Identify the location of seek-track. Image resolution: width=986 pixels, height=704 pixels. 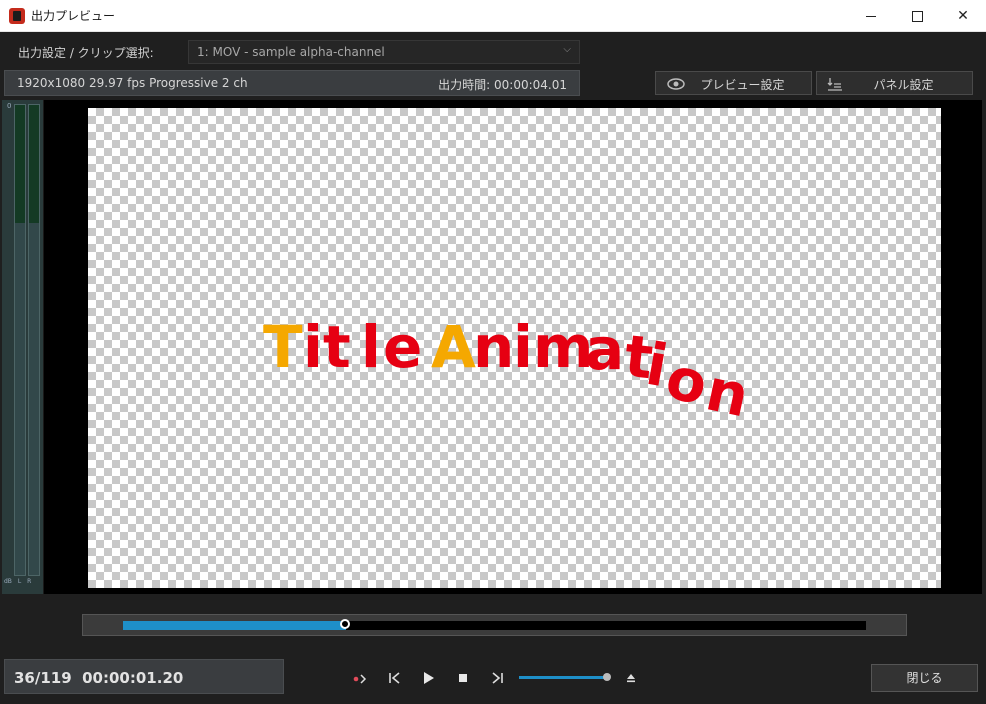
(494, 624).